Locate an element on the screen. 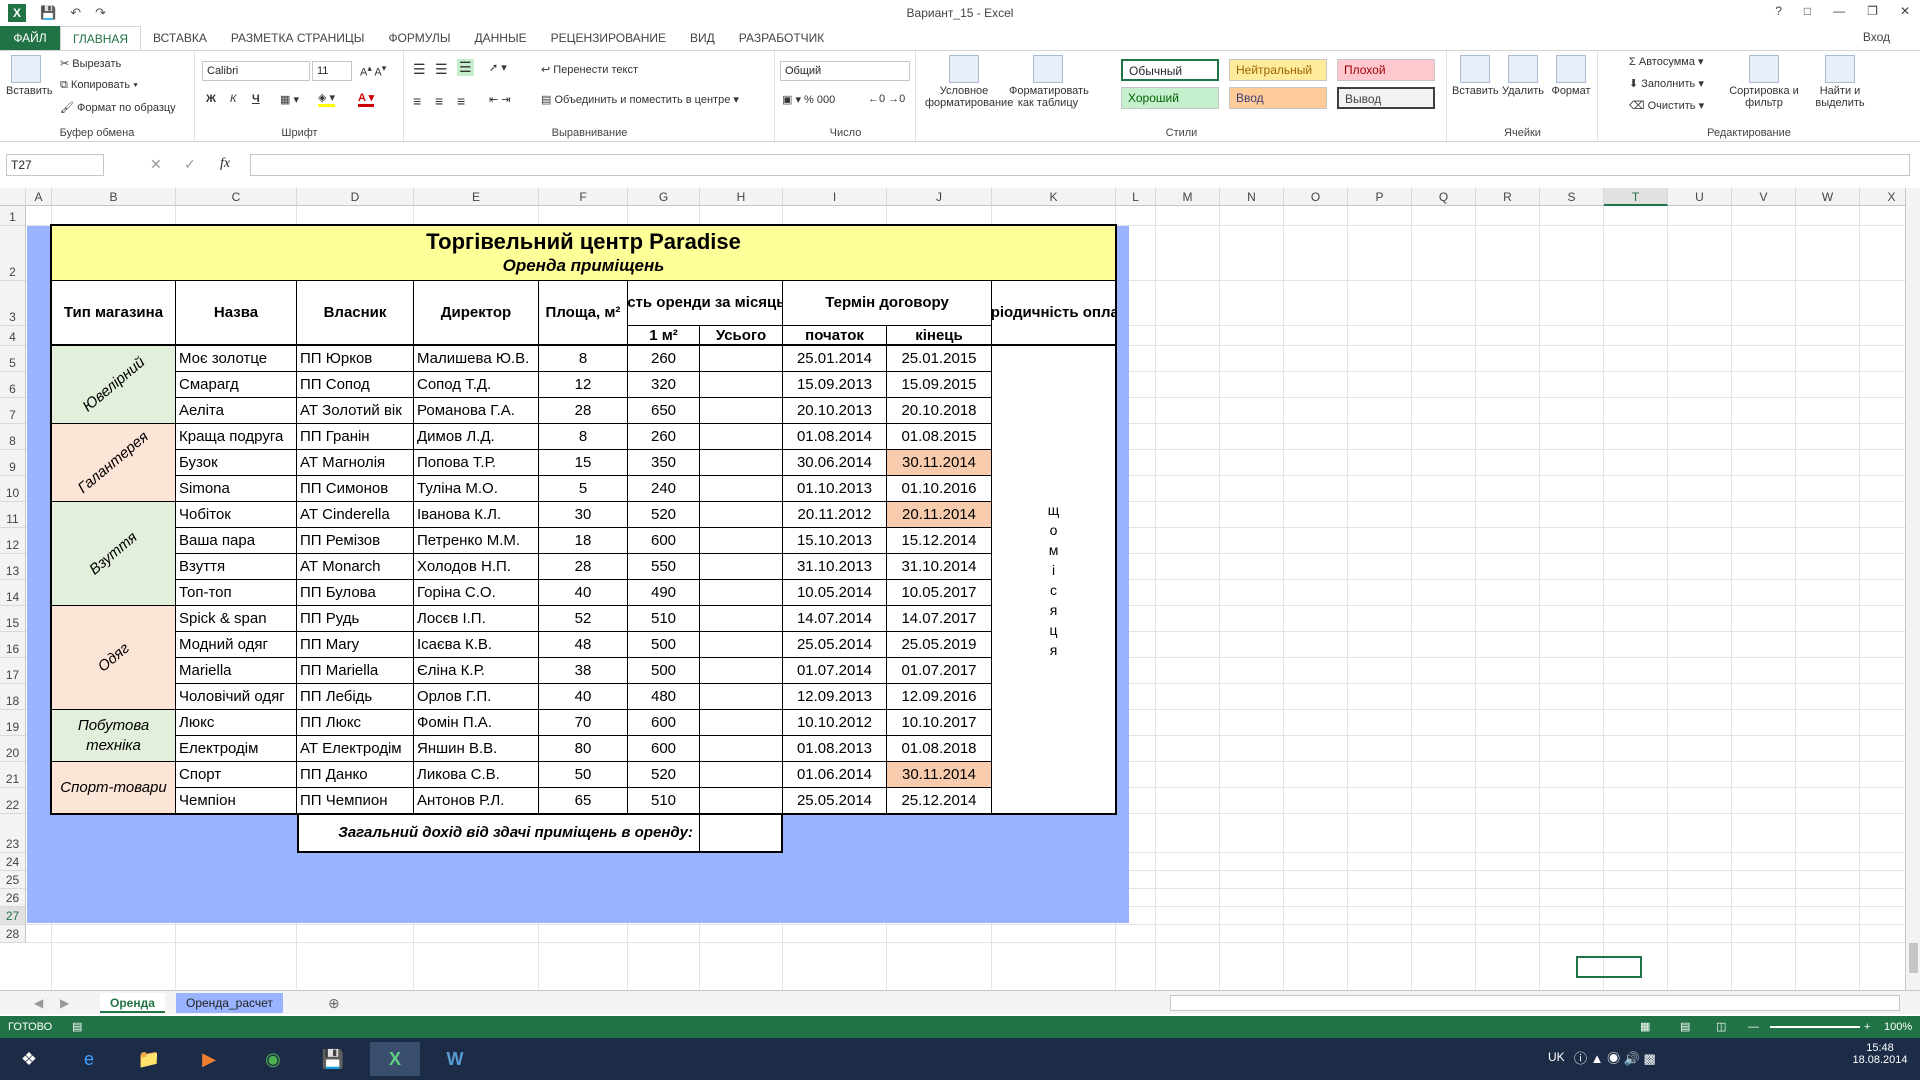 This screenshot has height=1080, width=1920. column-header-u: U is located at coordinates (1700, 197).